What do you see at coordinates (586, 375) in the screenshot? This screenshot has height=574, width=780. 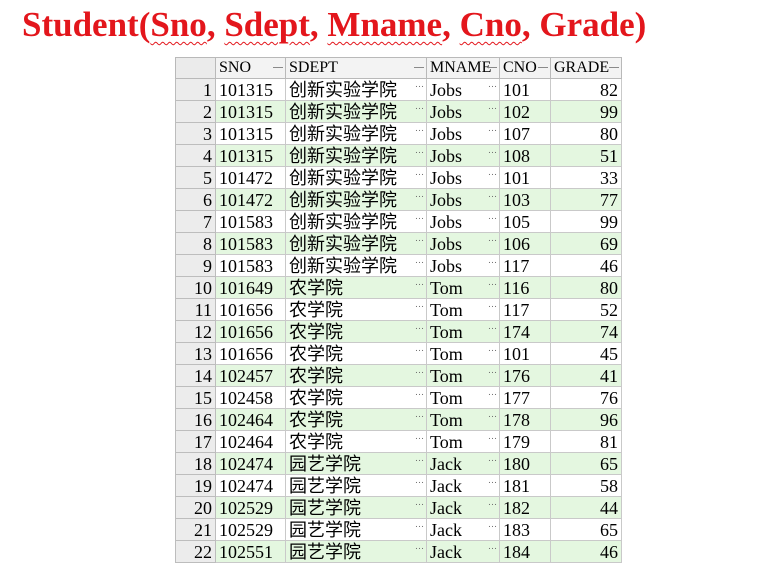 I see `cell-grade: 41` at bounding box center [586, 375].